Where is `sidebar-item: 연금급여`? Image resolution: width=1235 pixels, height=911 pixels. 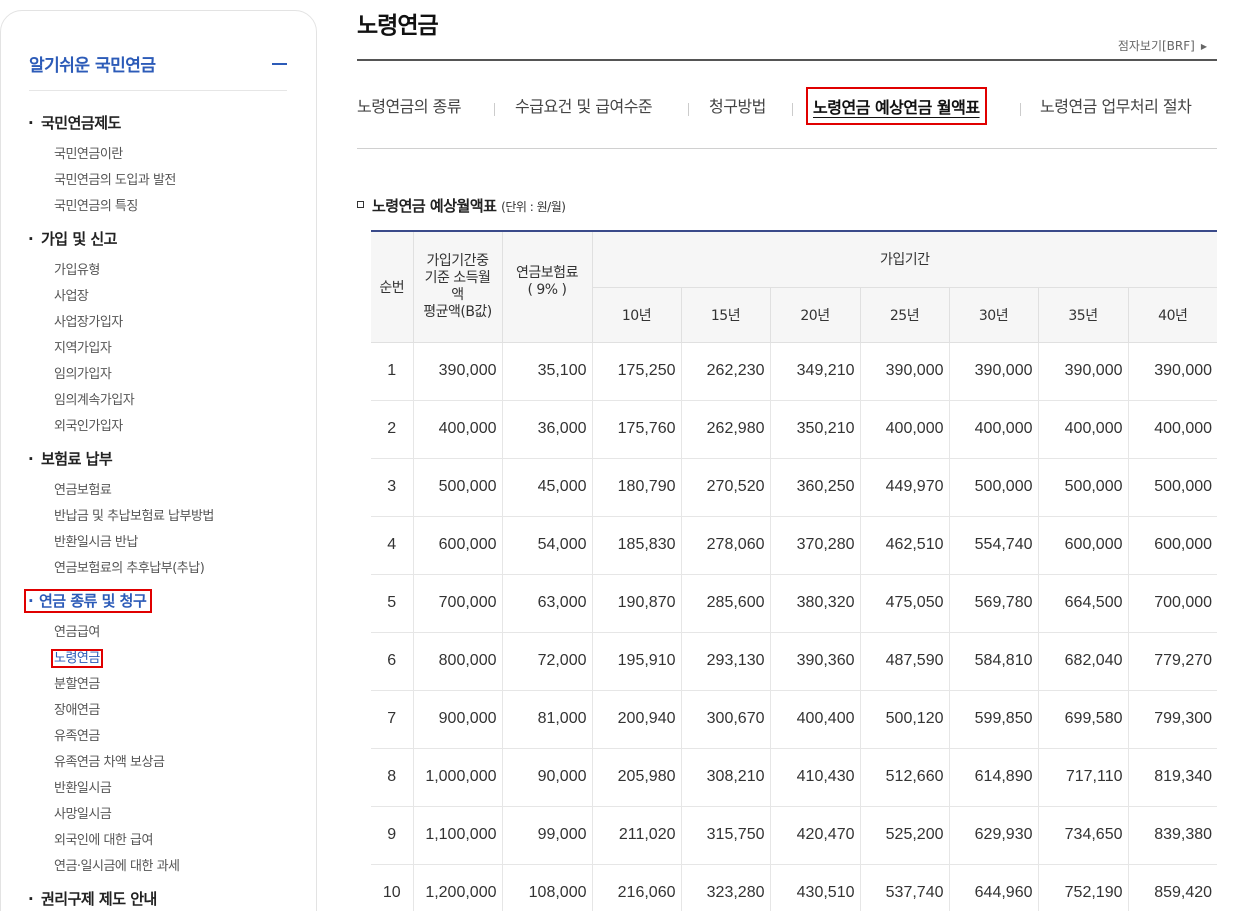
sidebar-item: 연금급여 is located at coordinates (171, 633).